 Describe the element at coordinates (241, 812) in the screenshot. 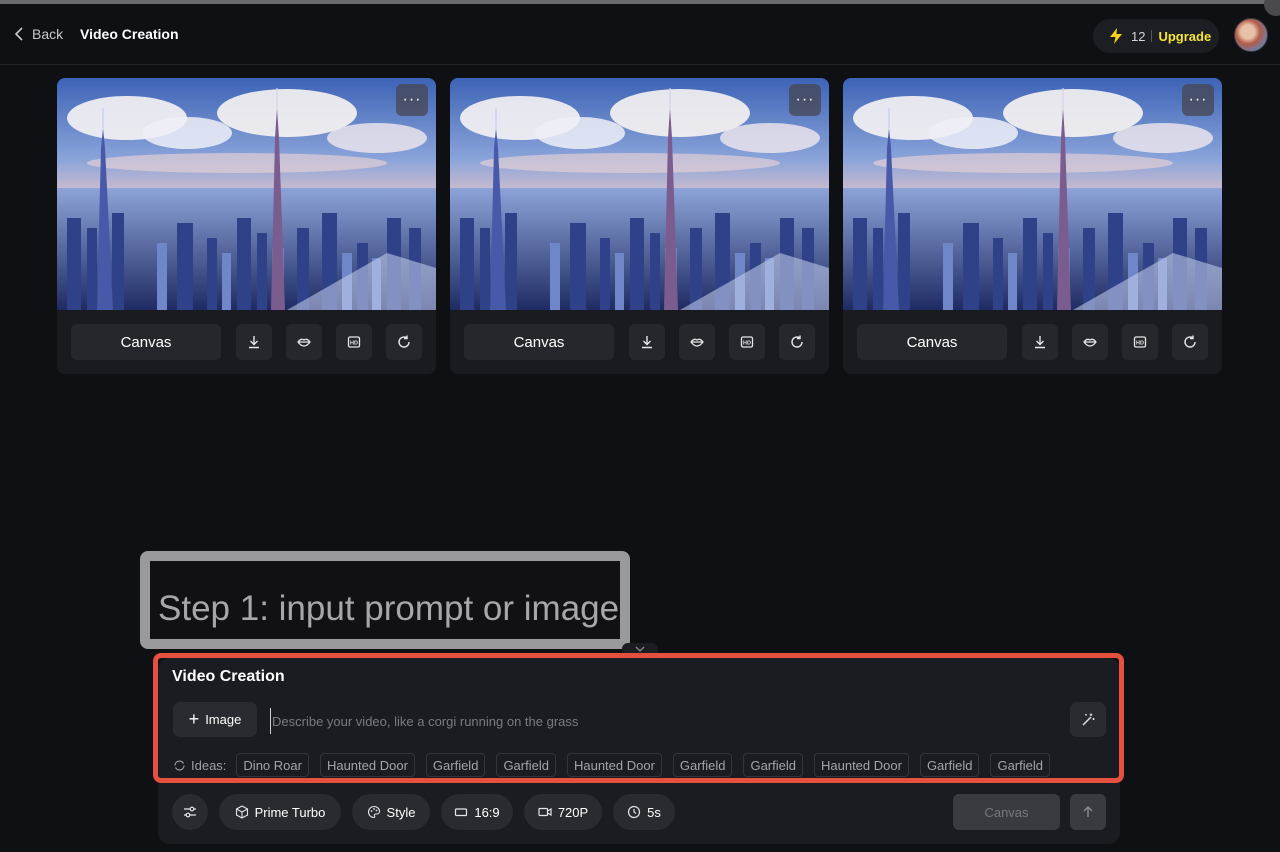

I see `cube-icon` at that location.